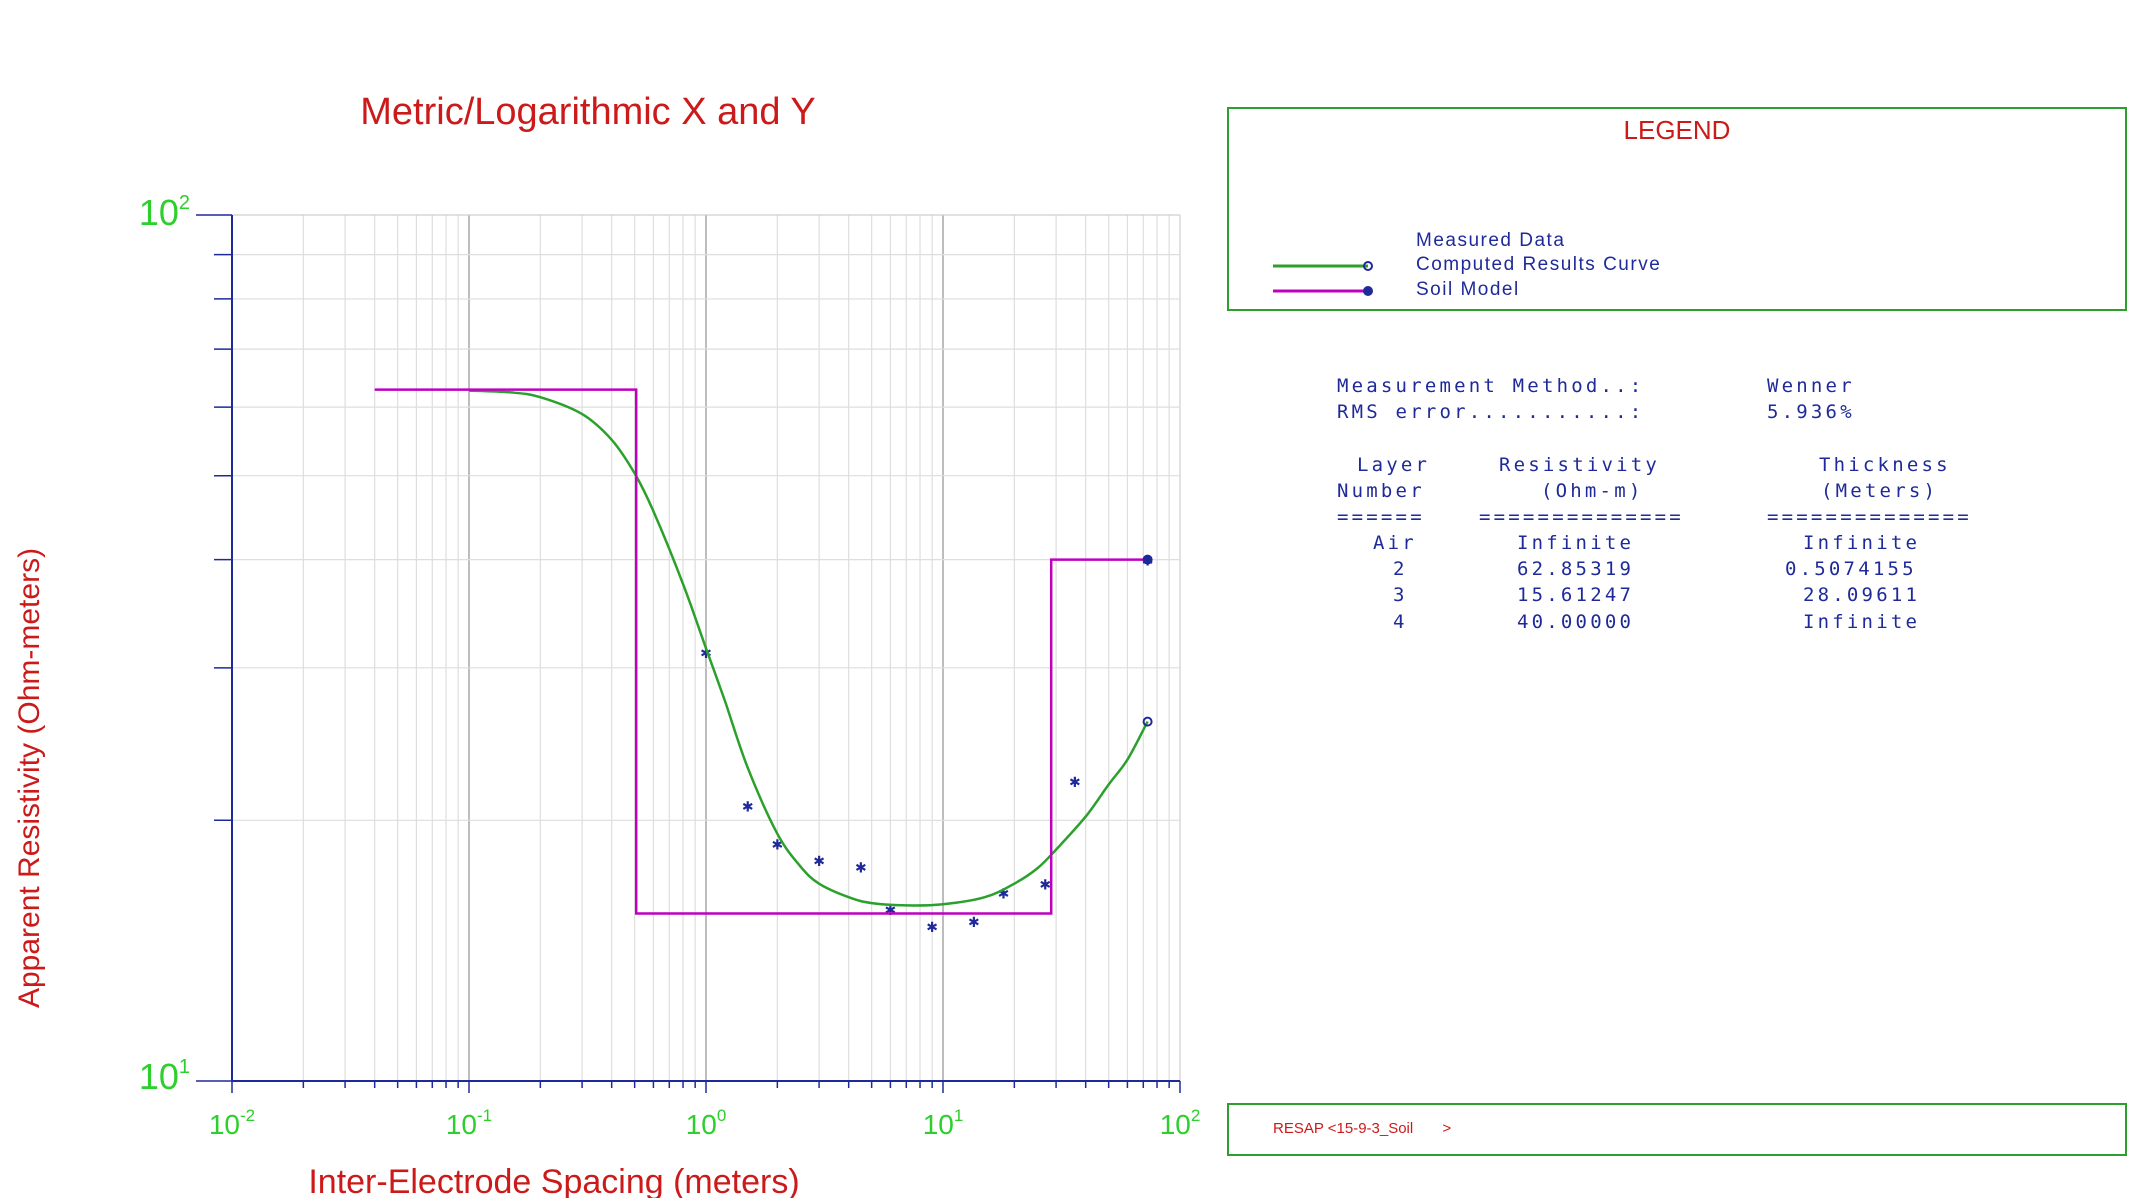 The height and width of the screenshot is (1198, 2138). Describe the element at coordinates (1491, 386) in the screenshot. I see `method-label: Measurement Method..:` at that location.